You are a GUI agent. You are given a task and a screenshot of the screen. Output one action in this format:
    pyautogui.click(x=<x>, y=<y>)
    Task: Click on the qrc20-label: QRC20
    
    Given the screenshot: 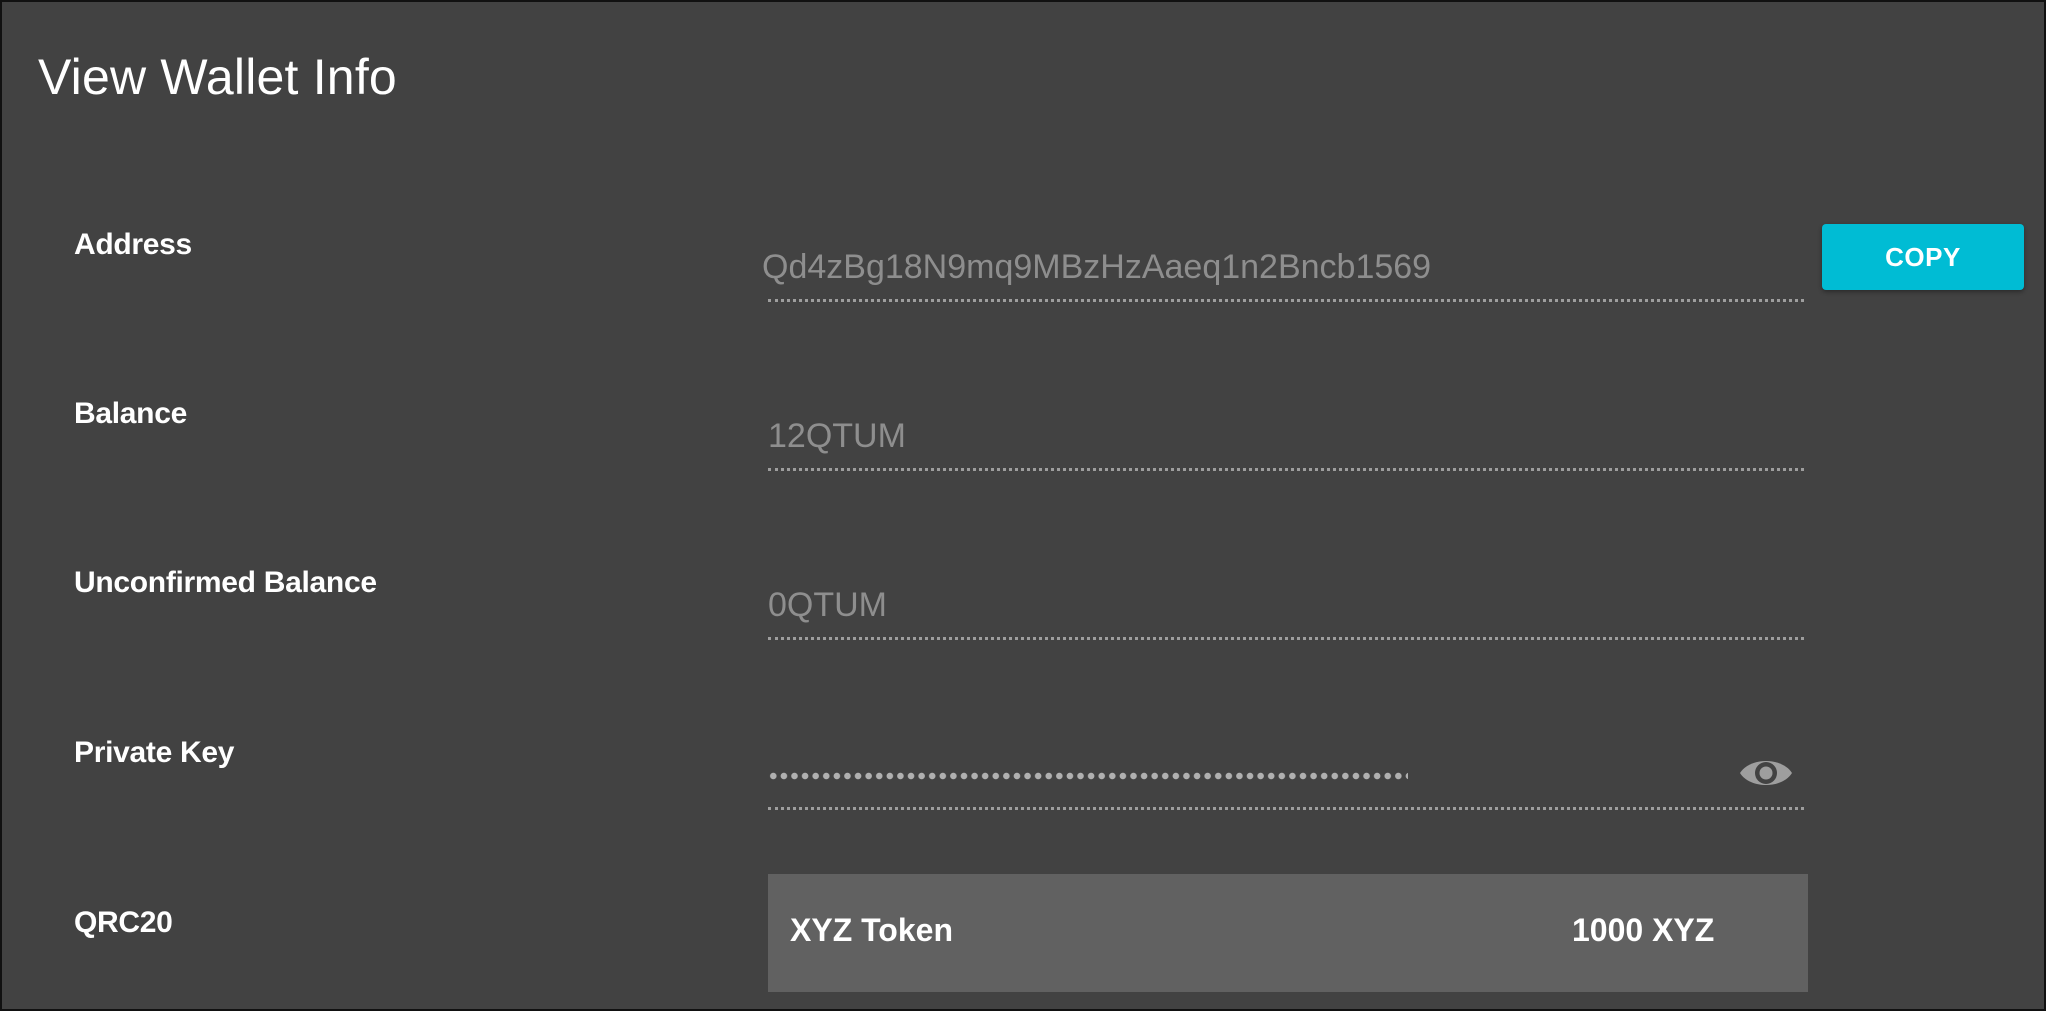 What is the action you would take?
    pyautogui.click(x=123, y=922)
    